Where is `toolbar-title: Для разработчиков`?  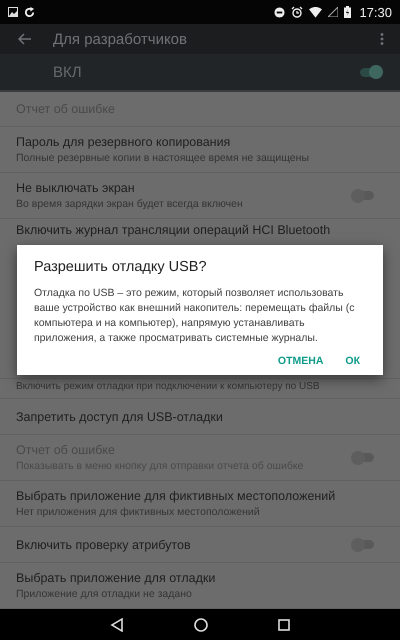 toolbar-title: Для разработчиков is located at coordinates (120, 39).